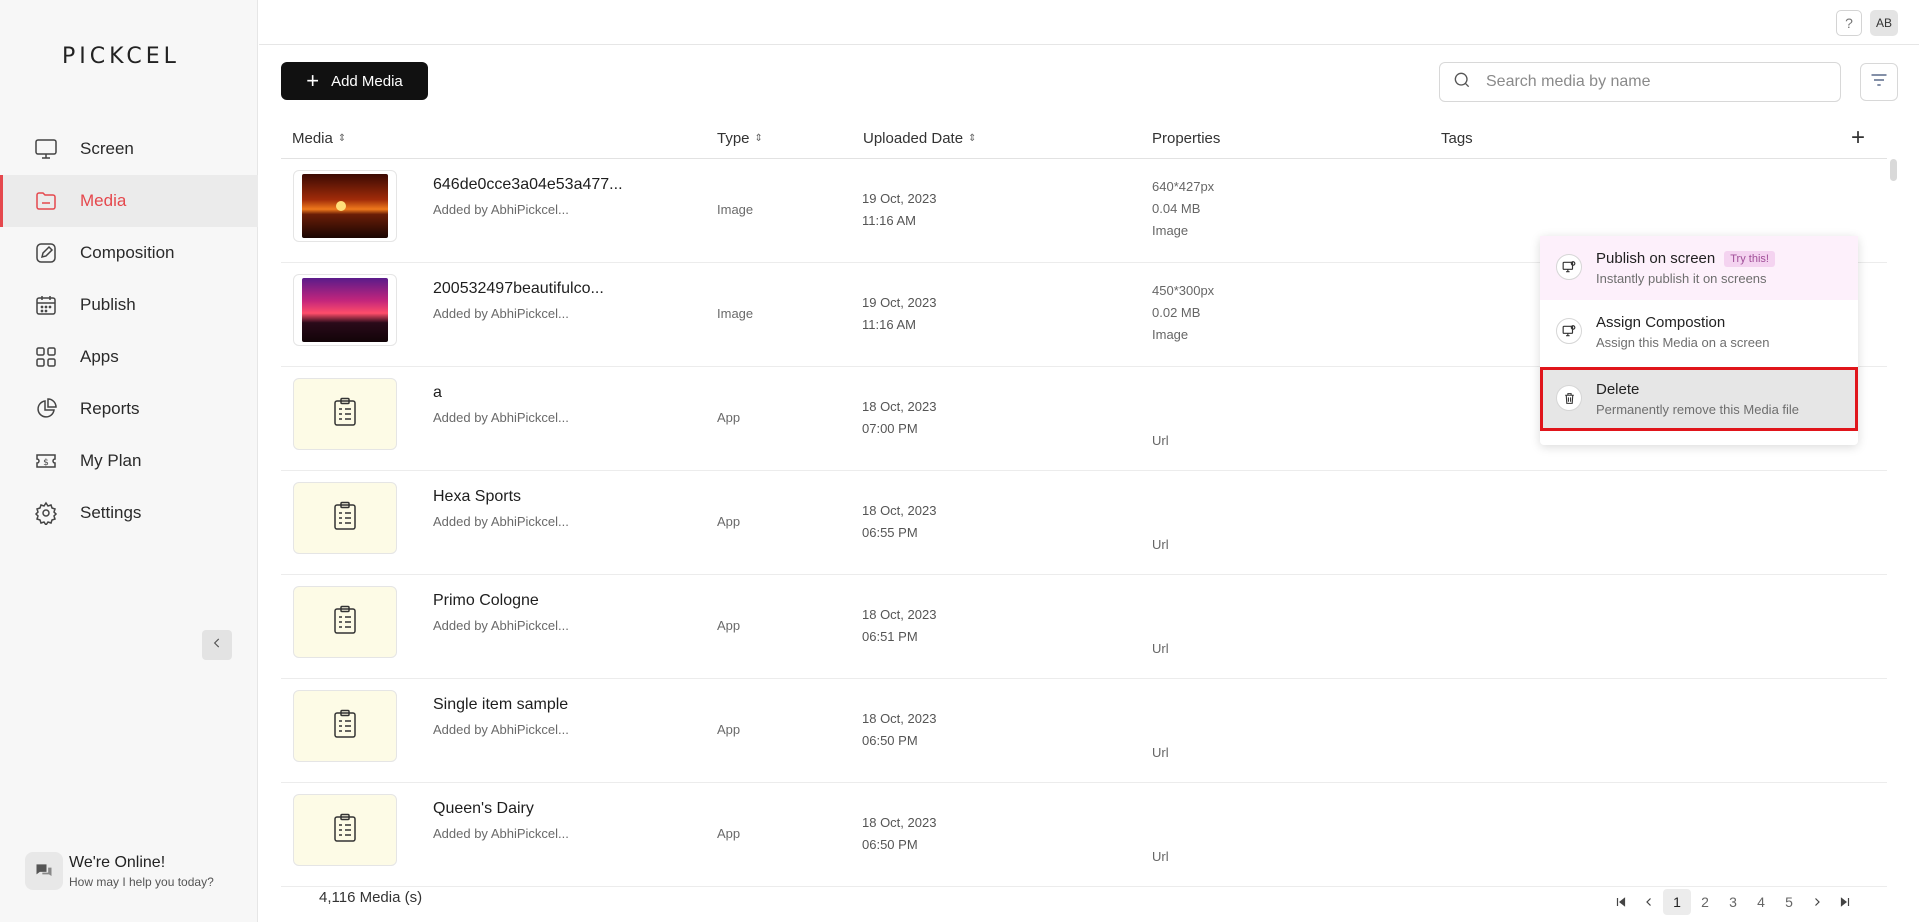 Image resolution: width=1919 pixels, height=922 pixels. What do you see at coordinates (107, 148) in the screenshot?
I see `sidebar-item-label: Screen` at bounding box center [107, 148].